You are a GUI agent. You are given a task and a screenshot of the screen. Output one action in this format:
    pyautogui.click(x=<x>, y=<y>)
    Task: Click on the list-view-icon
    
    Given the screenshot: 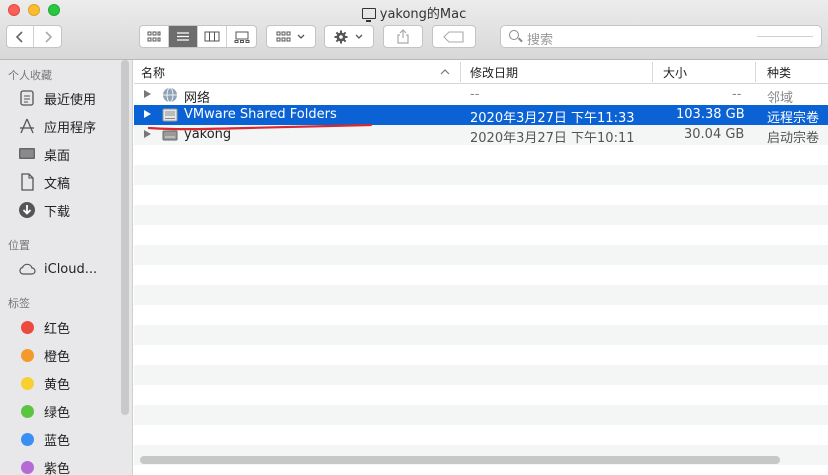 What is the action you would take?
    pyautogui.click(x=183, y=36)
    